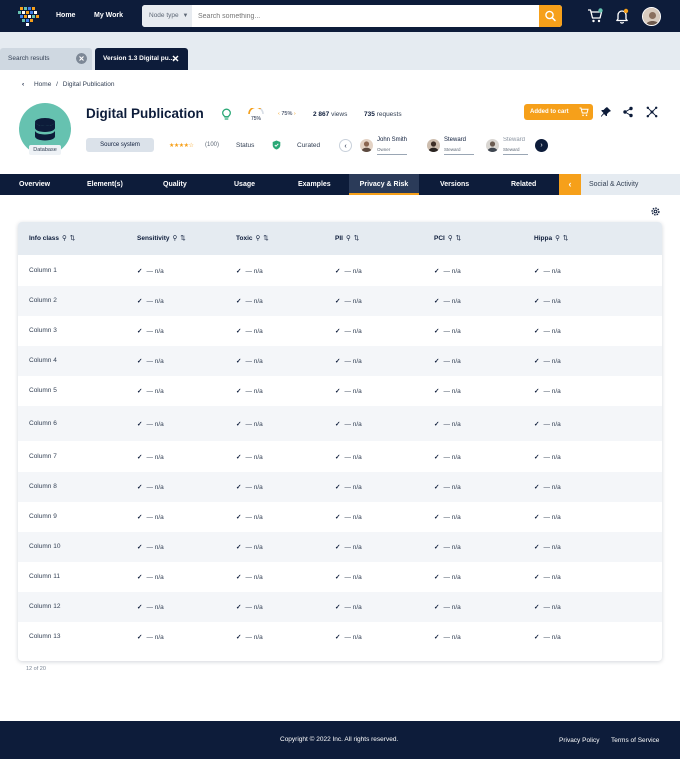  I want to click on tab-social-activity: Social & Activity, so click(630, 184).